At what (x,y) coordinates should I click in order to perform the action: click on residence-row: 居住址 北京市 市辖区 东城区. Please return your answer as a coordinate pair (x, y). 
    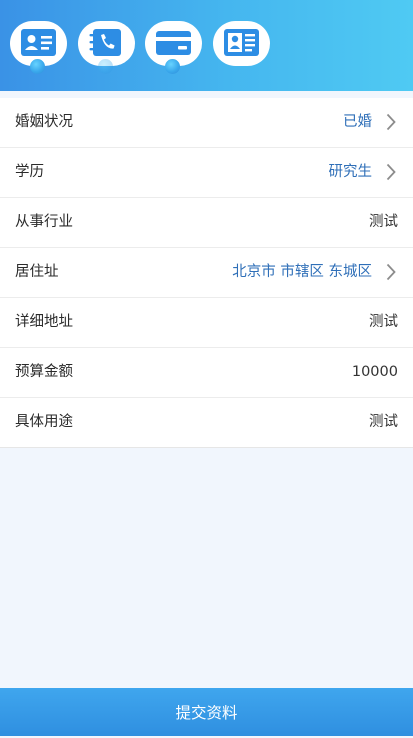
    Looking at the image, I should click on (206, 273).